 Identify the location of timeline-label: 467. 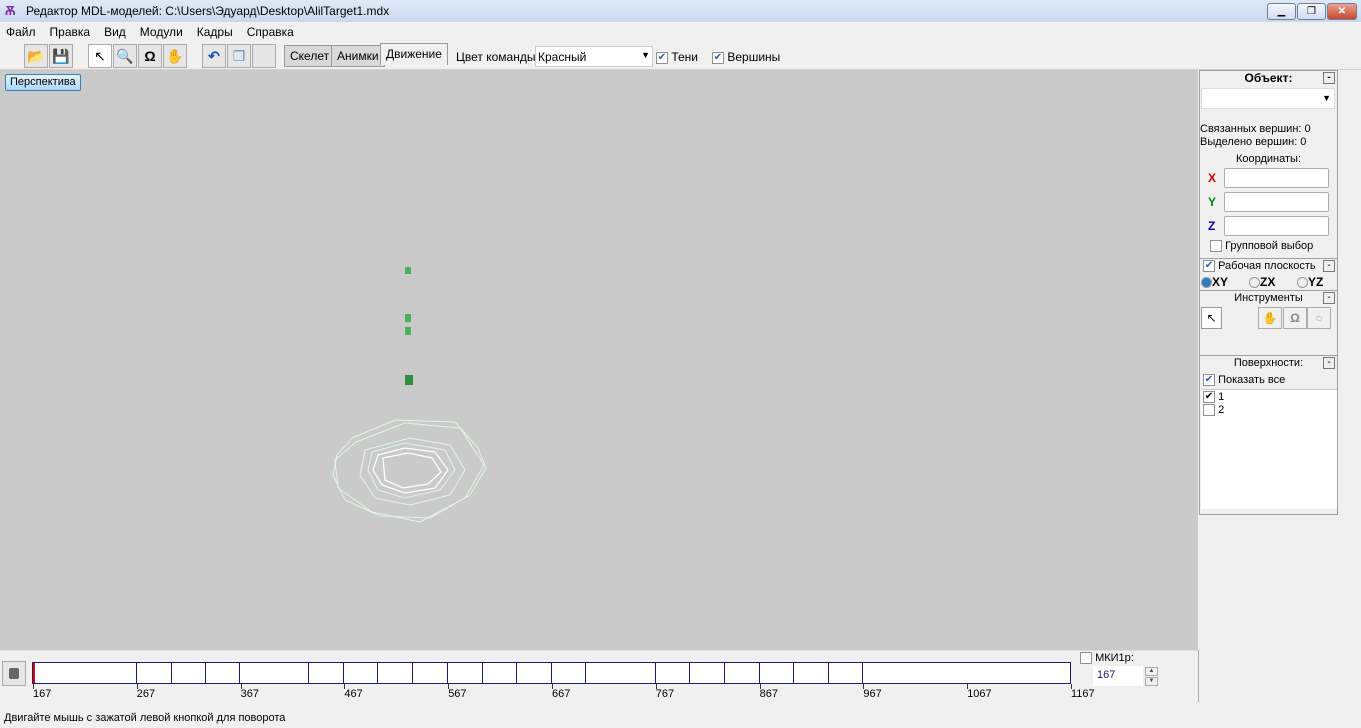
(353, 694).